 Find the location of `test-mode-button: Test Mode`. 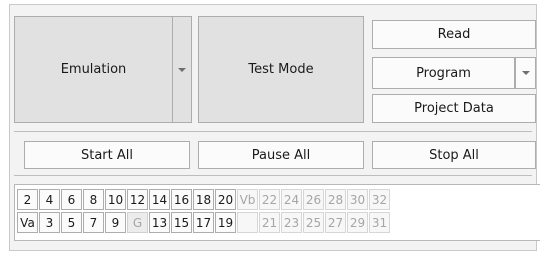

test-mode-button: Test Mode is located at coordinates (281, 69).